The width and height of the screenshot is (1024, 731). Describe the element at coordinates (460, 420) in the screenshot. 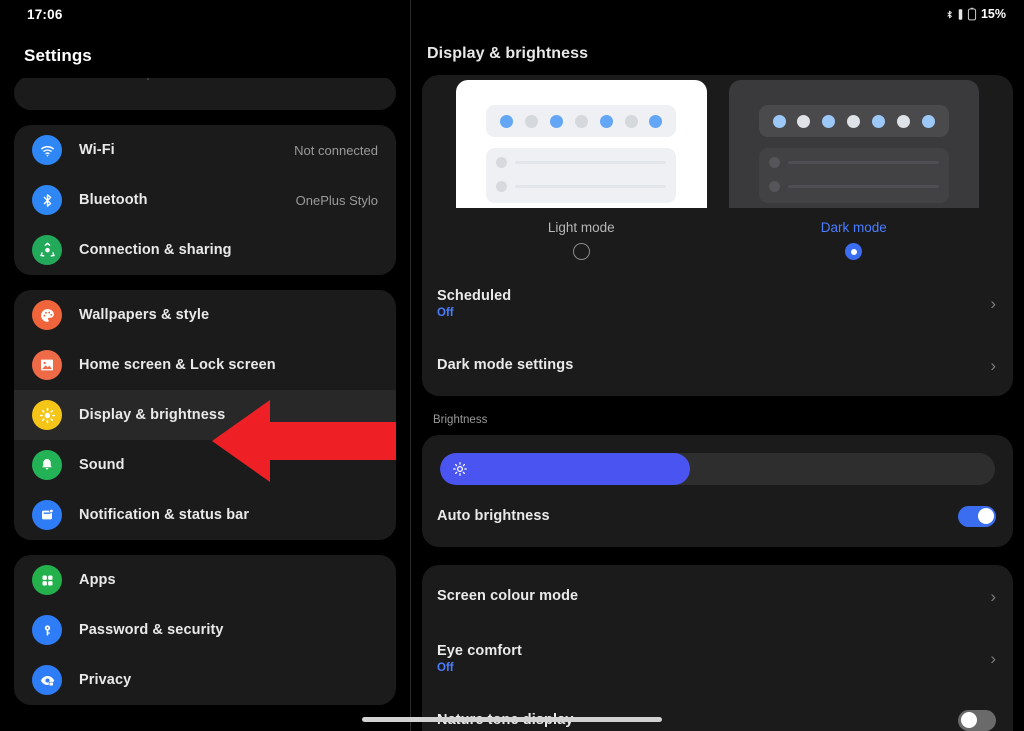

I see `brightness-section-label: Brightness` at that location.